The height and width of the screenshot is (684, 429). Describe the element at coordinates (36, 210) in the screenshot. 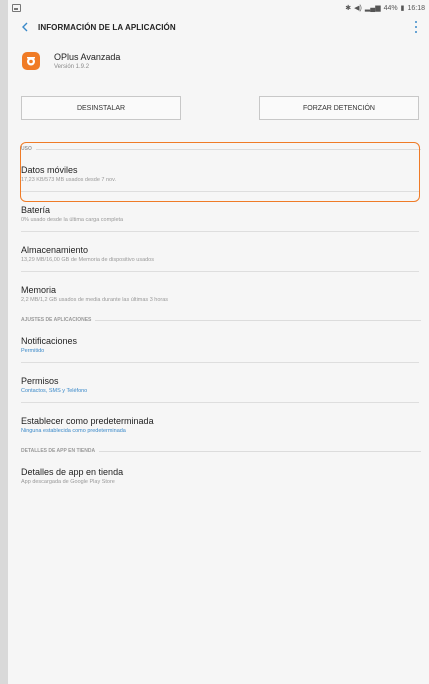

I see `item-title: Batería` at that location.